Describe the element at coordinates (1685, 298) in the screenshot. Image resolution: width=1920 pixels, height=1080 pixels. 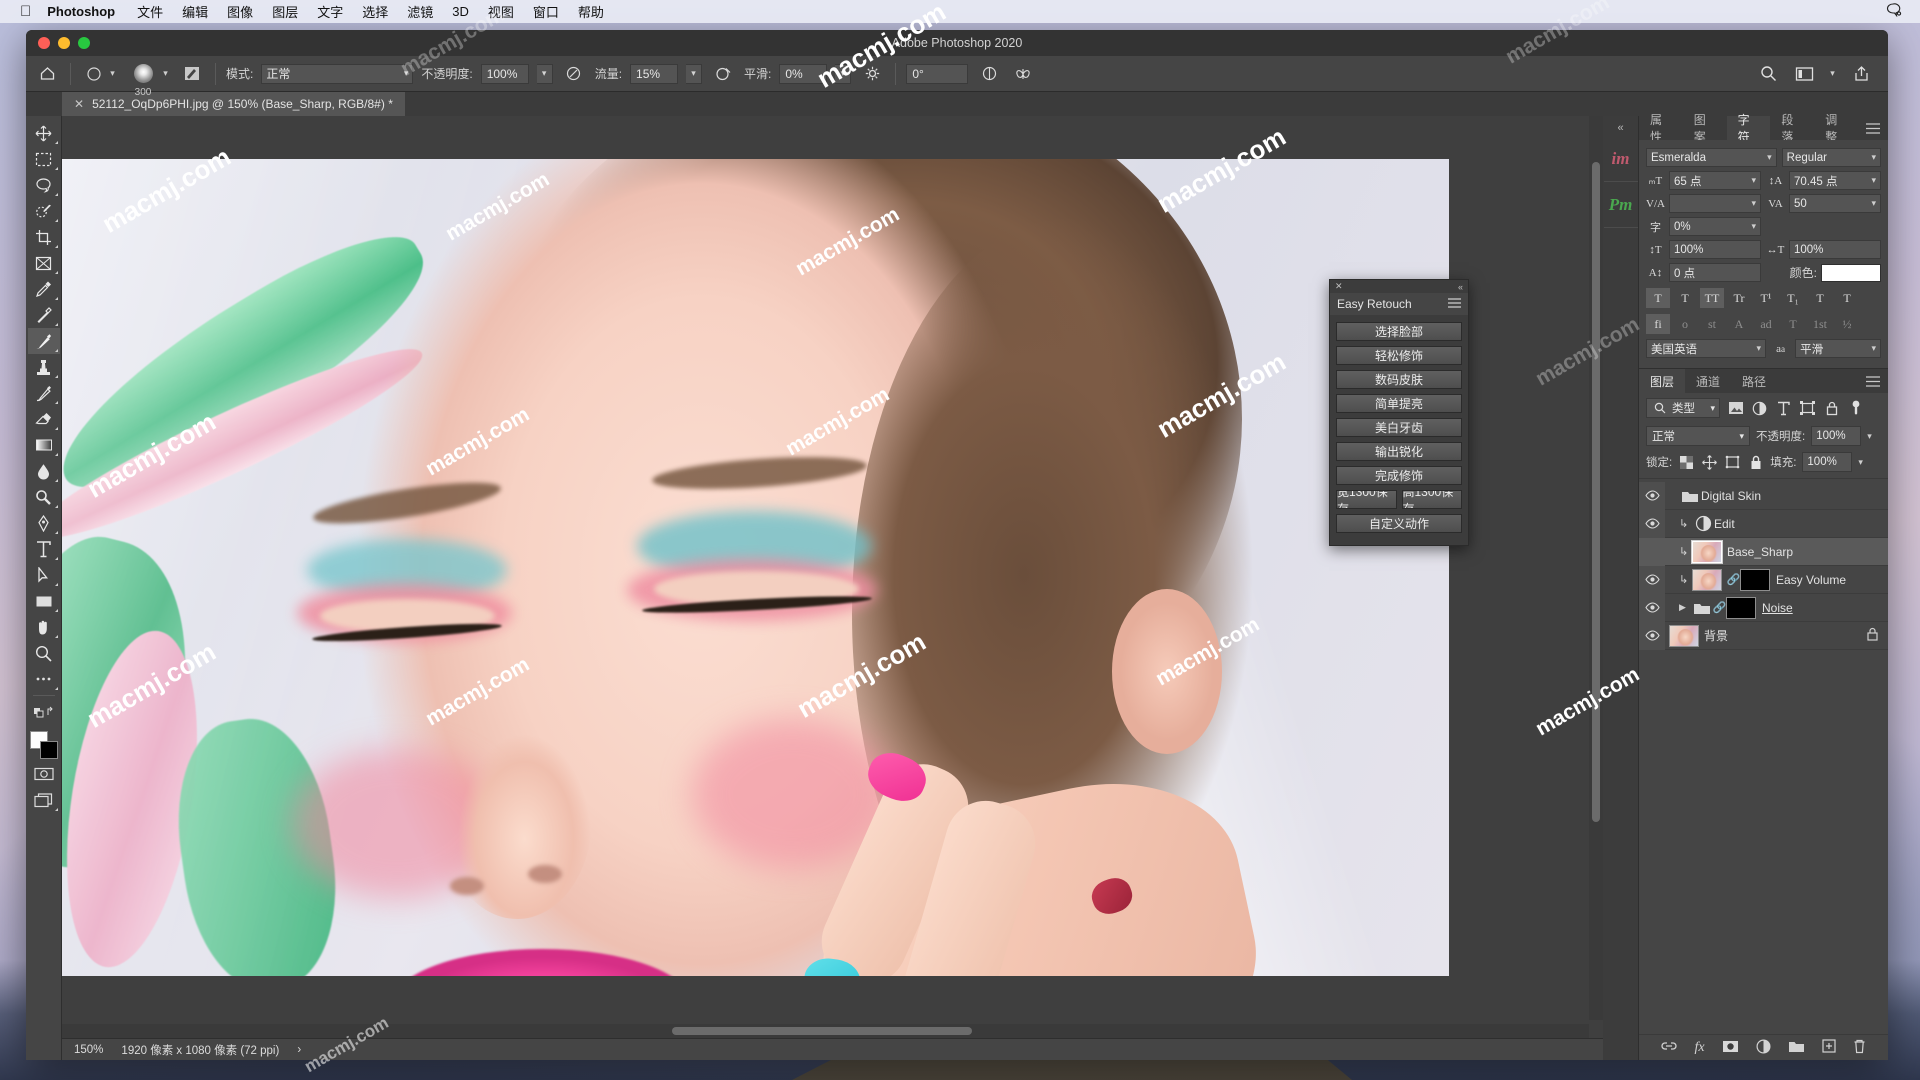
I see `faux-italic-button: T` at that location.